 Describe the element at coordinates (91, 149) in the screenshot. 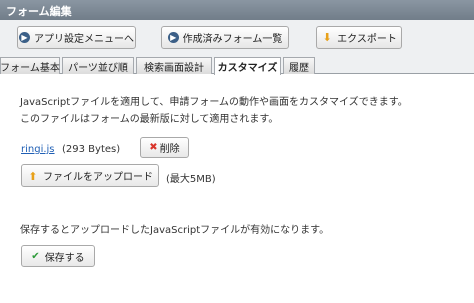

I see `file-size: (293 Bytes)` at that location.